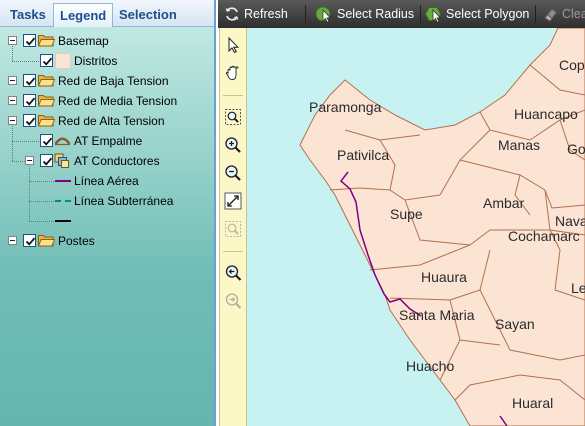 Image resolution: width=585 pixels, height=426 pixels. Describe the element at coordinates (107, 221) in the screenshot. I see `legend-item-unlabeled-line` at that location.